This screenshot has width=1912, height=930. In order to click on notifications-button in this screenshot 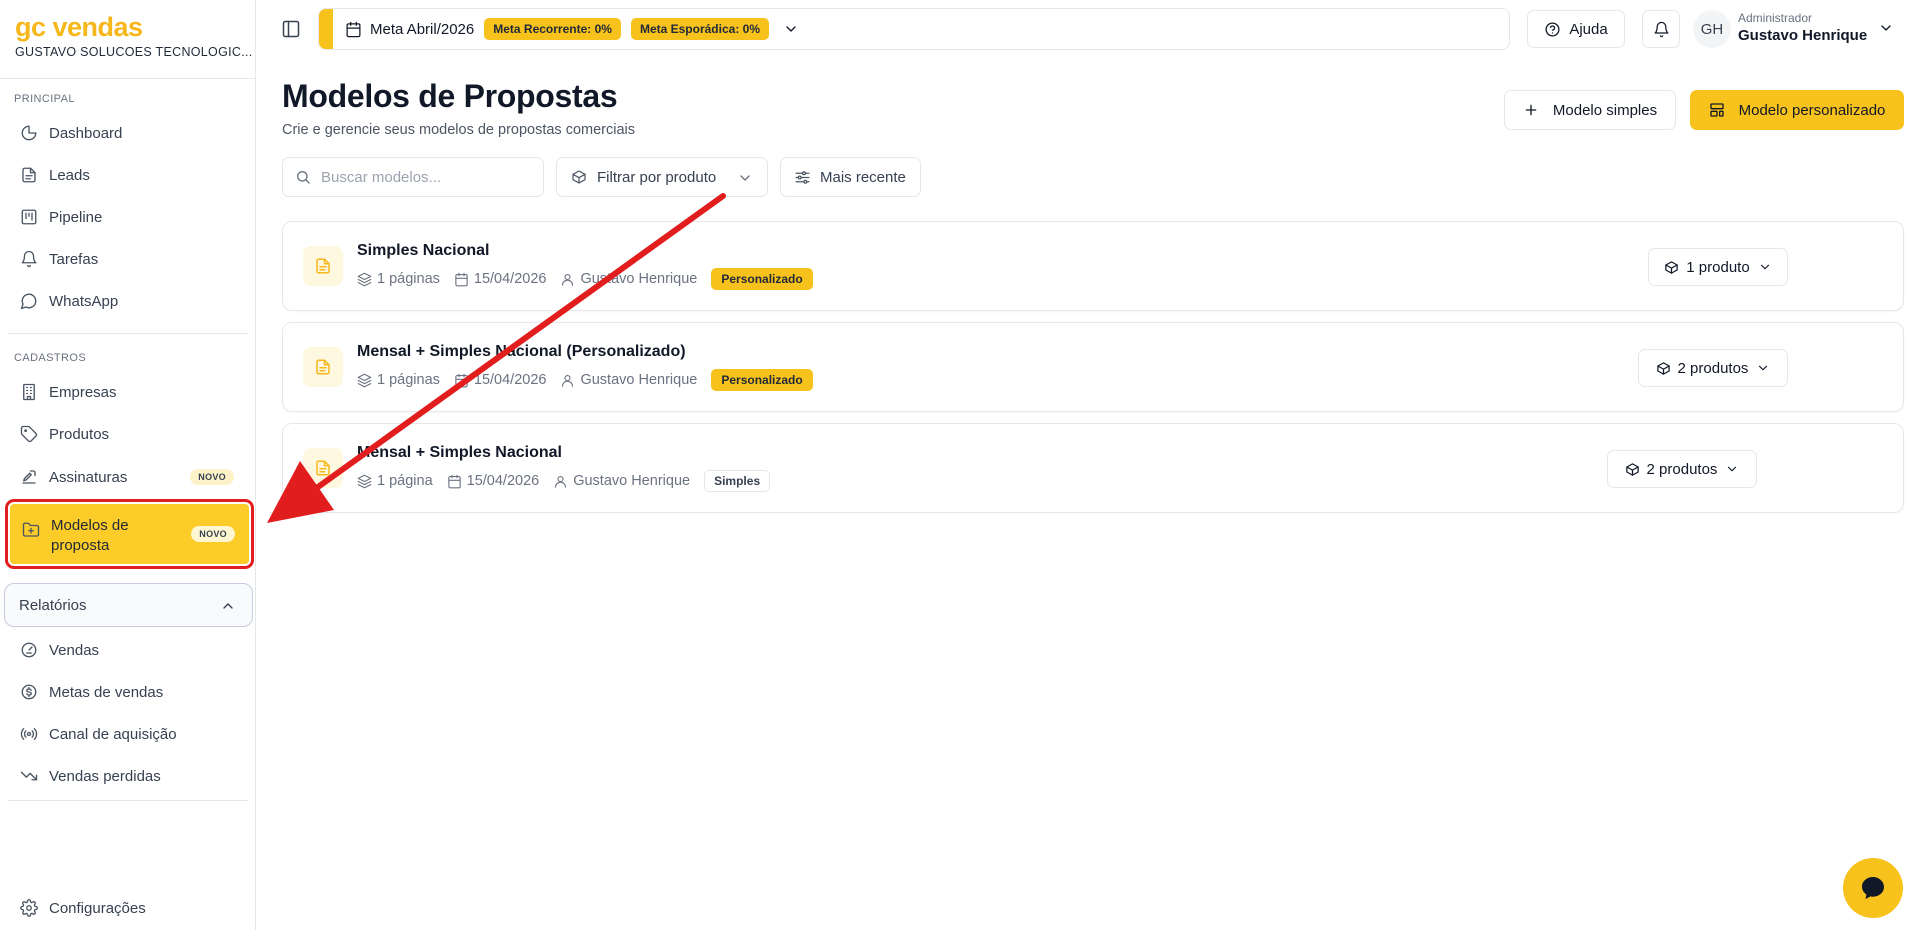, I will do `click(1661, 29)`.